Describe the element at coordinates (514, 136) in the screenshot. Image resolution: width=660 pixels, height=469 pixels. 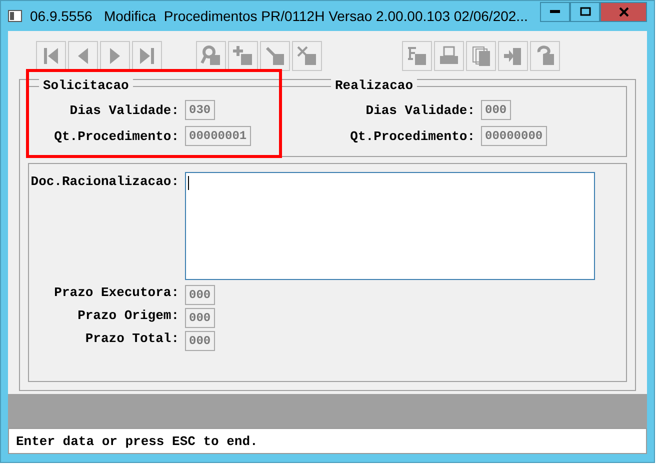
I see `value-field: 00000000` at that location.